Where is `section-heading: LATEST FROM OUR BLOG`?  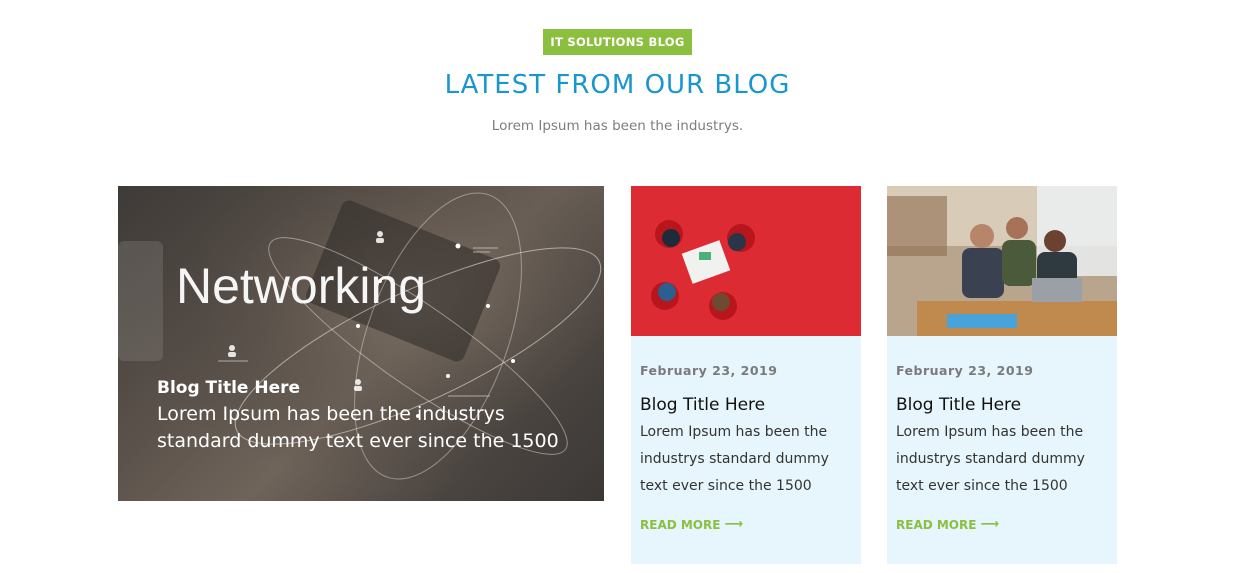
section-heading: LATEST FROM OUR BLOG is located at coordinates (617, 85).